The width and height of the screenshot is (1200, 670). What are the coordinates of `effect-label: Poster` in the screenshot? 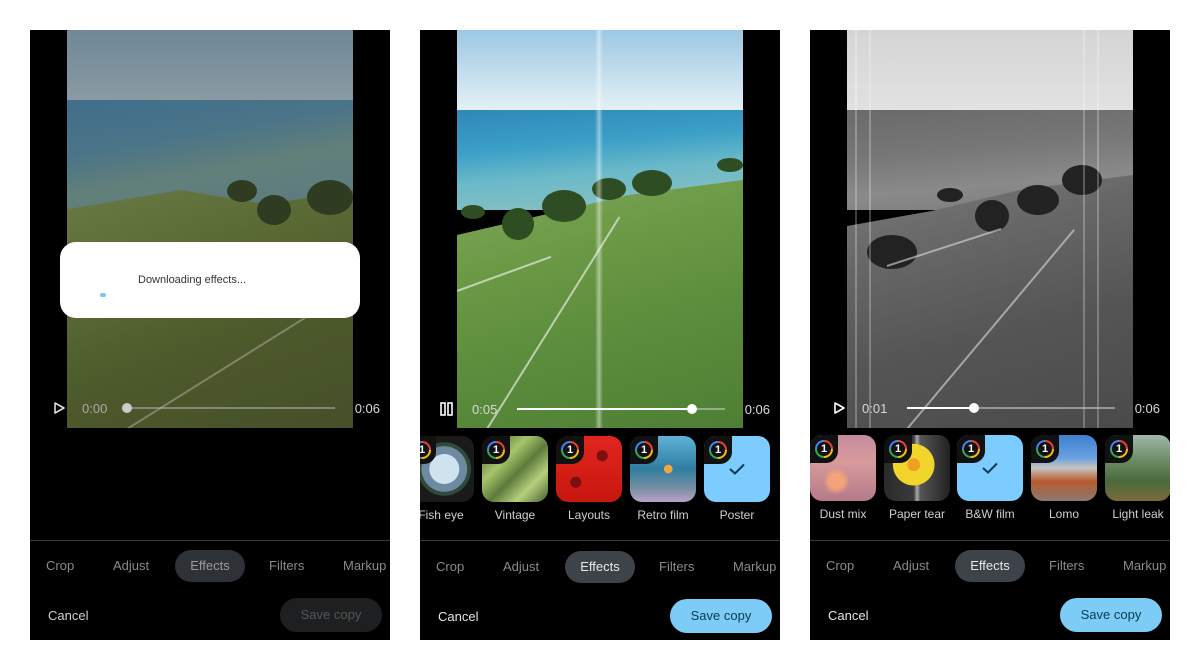 It's located at (737, 515).